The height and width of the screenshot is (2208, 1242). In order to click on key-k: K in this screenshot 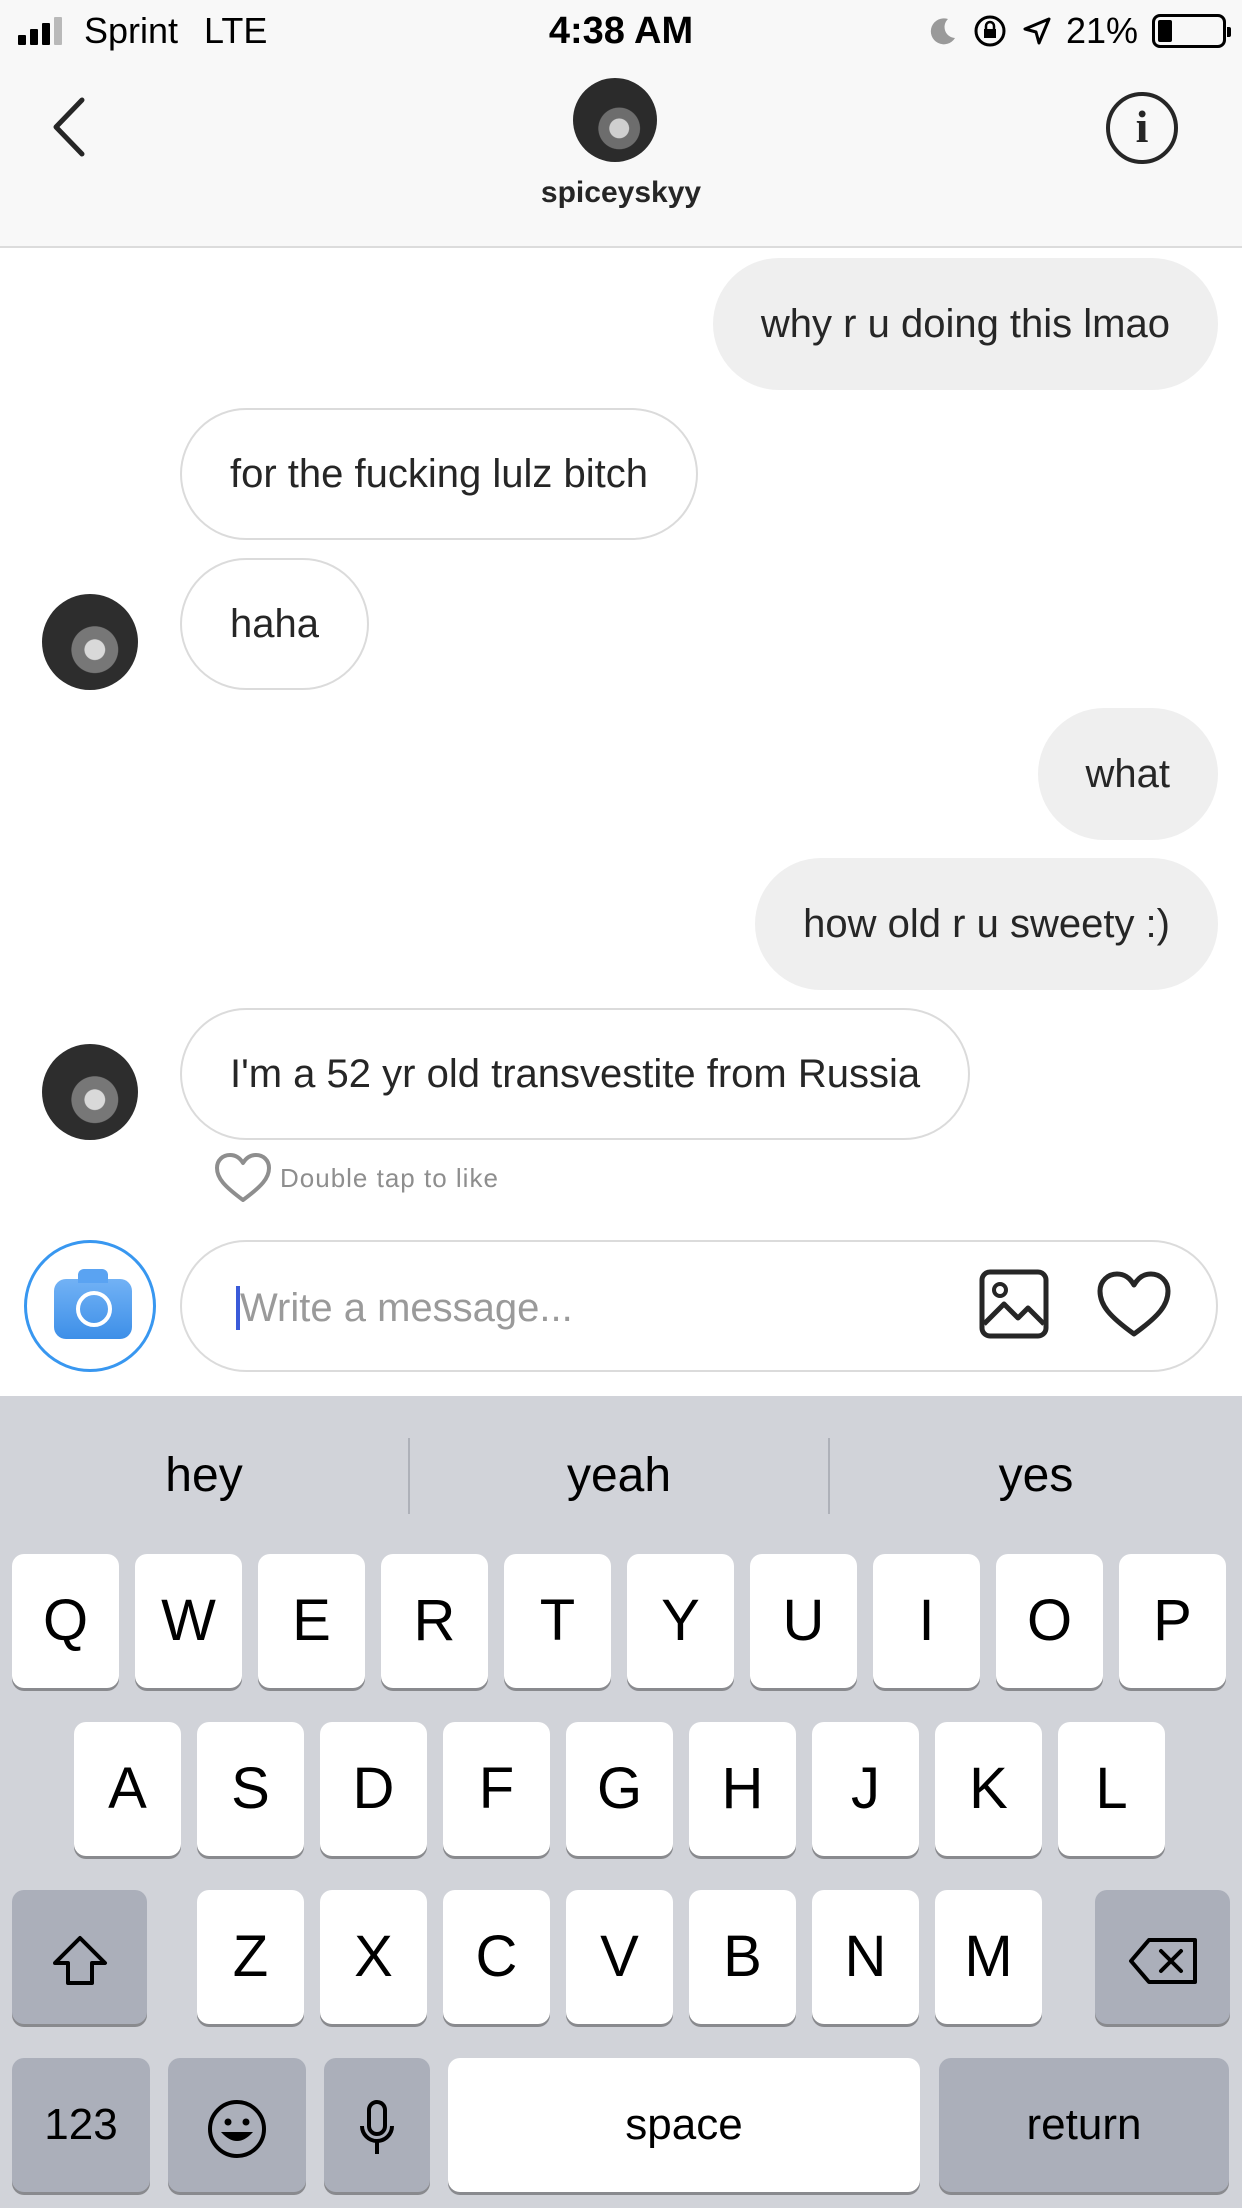, I will do `click(988, 1789)`.